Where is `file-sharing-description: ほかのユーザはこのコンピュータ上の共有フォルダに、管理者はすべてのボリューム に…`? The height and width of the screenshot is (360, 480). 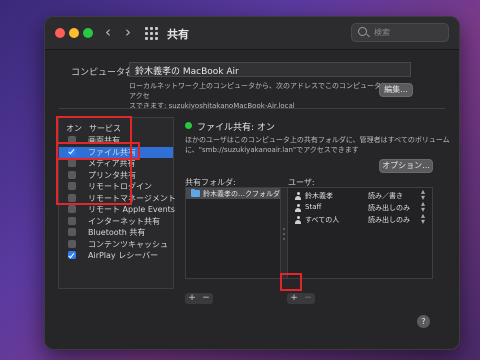 file-sharing-description: ほかのユーザはこのコンピュータ上の共有フォルダに、管理者はすべてのボリューム に… is located at coordinates (320, 145).